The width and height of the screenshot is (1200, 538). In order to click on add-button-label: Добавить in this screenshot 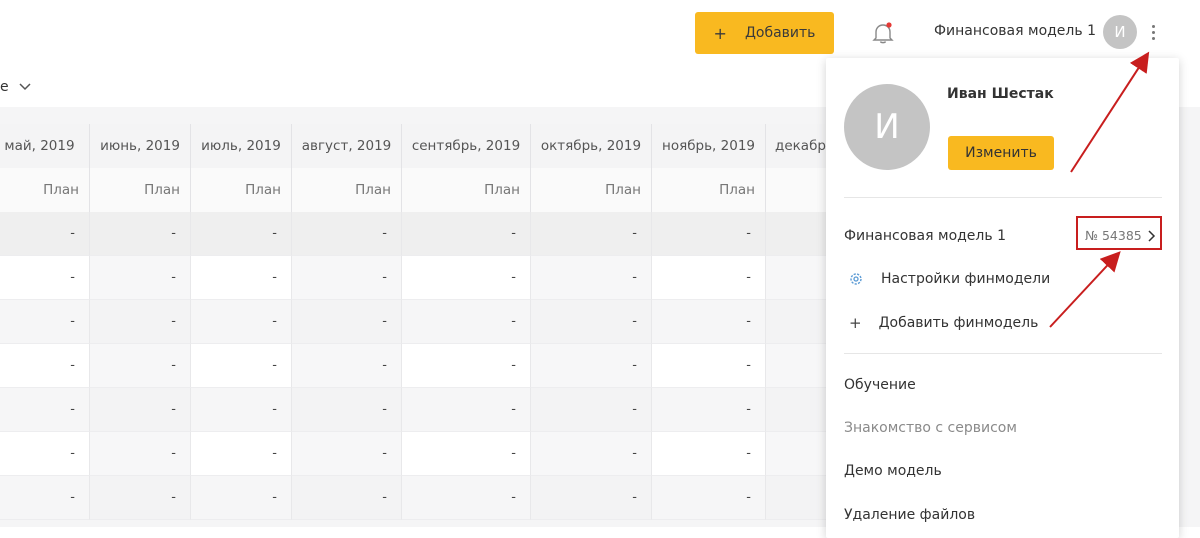, I will do `click(780, 33)`.